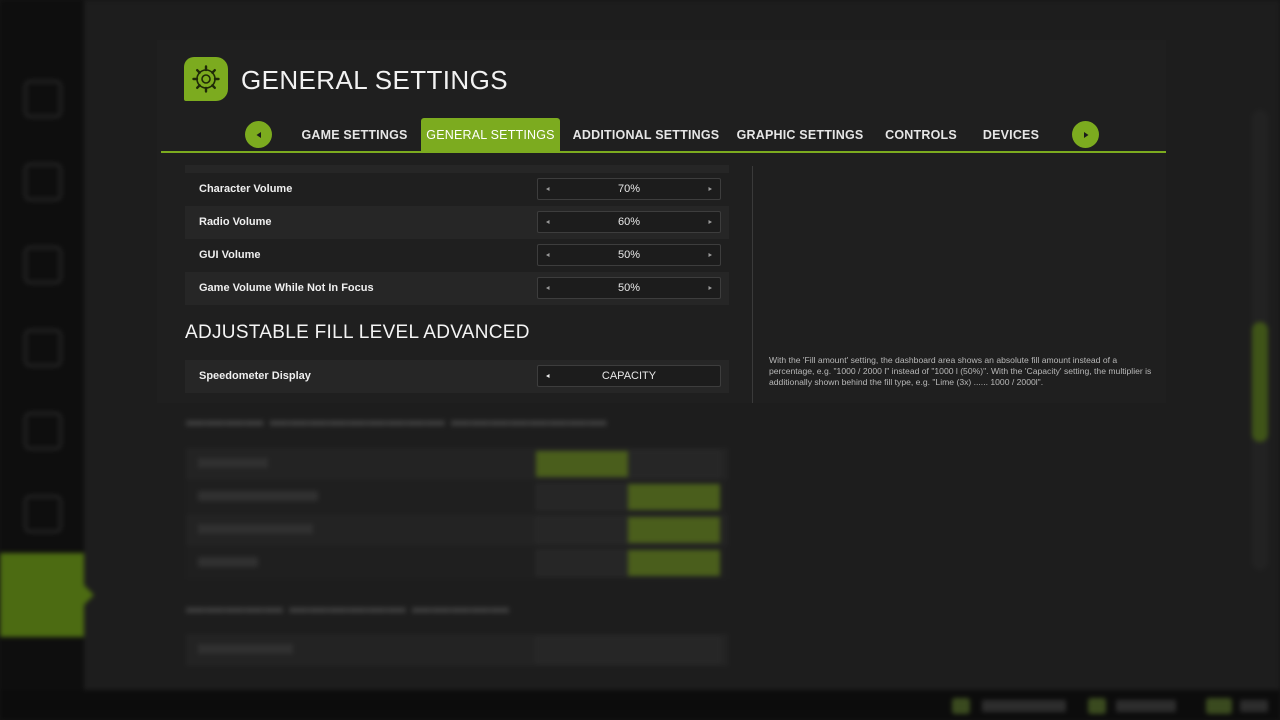  I want to click on setting-row-game-volume-not-in-focus: Game Volume While Not In Focus 50%, so click(457, 288).